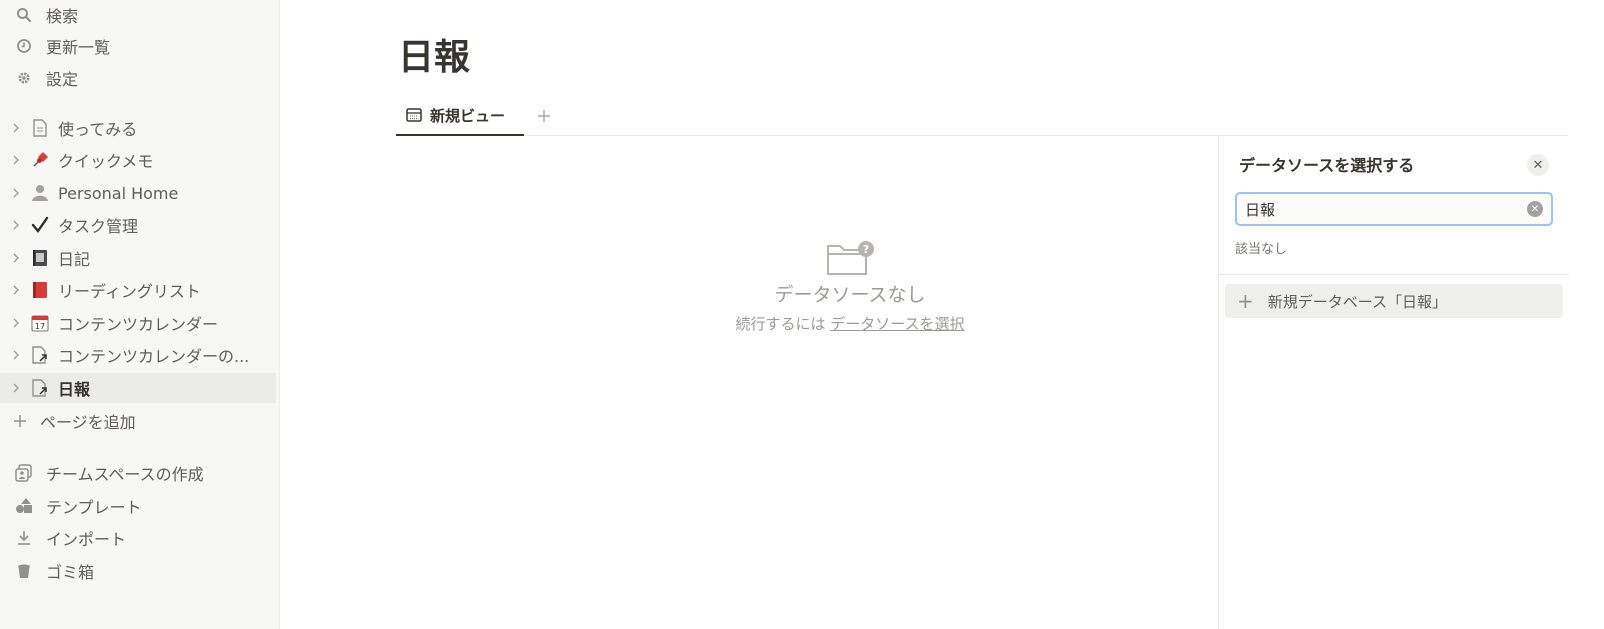  What do you see at coordinates (850, 258) in the screenshot?
I see `folder-question-icon: ?` at bounding box center [850, 258].